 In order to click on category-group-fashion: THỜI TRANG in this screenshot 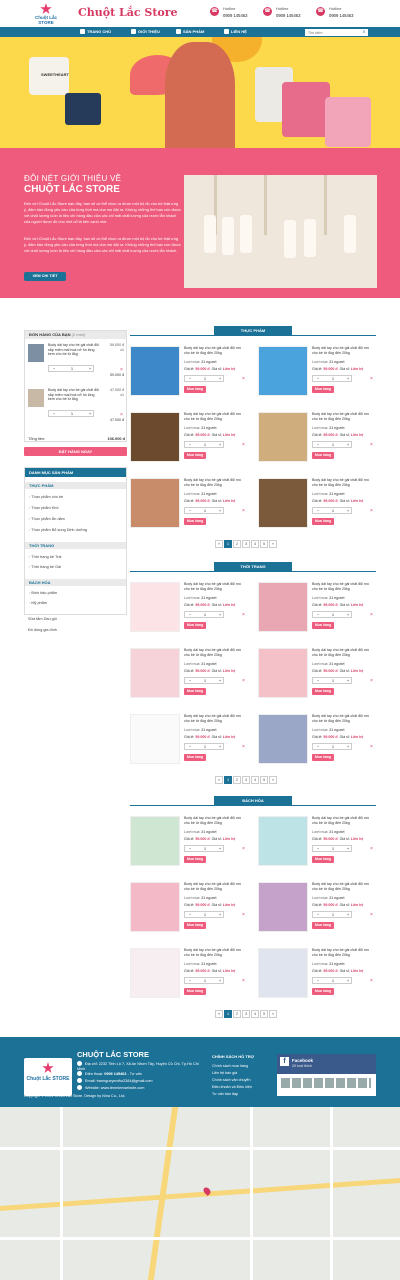, I will do `click(75, 545)`.